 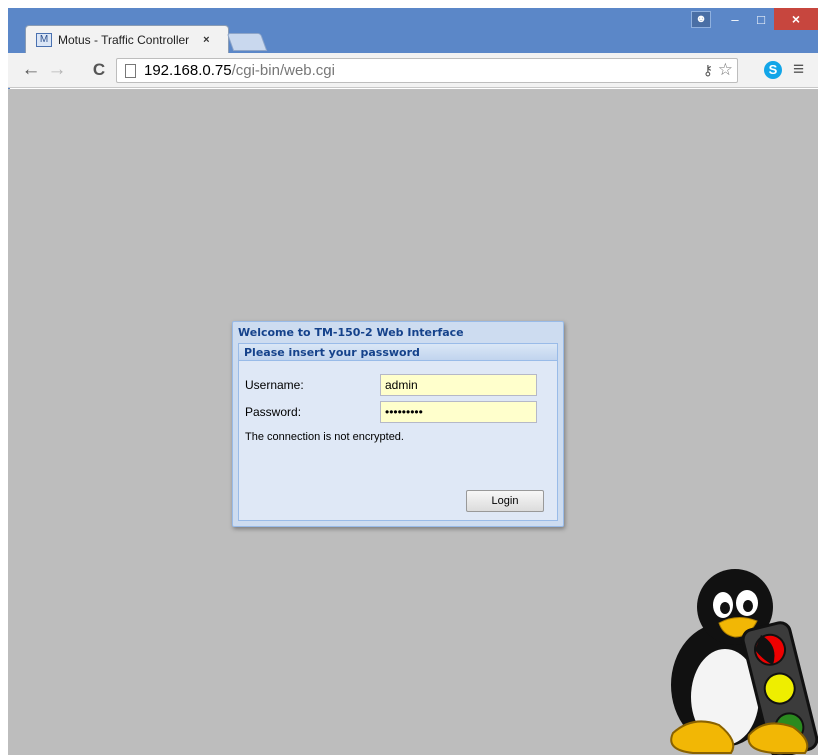 What do you see at coordinates (458, 385) in the screenshot?
I see `username-input: admin` at bounding box center [458, 385].